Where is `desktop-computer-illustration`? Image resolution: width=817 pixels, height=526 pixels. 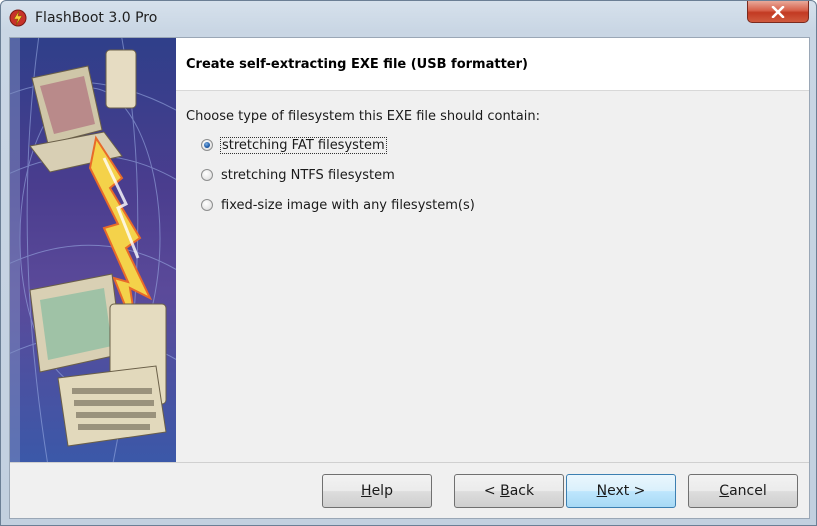 desktop-computer-illustration is located at coordinates (98, 360).